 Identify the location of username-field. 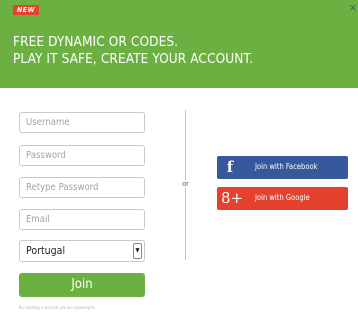
(82, 122).